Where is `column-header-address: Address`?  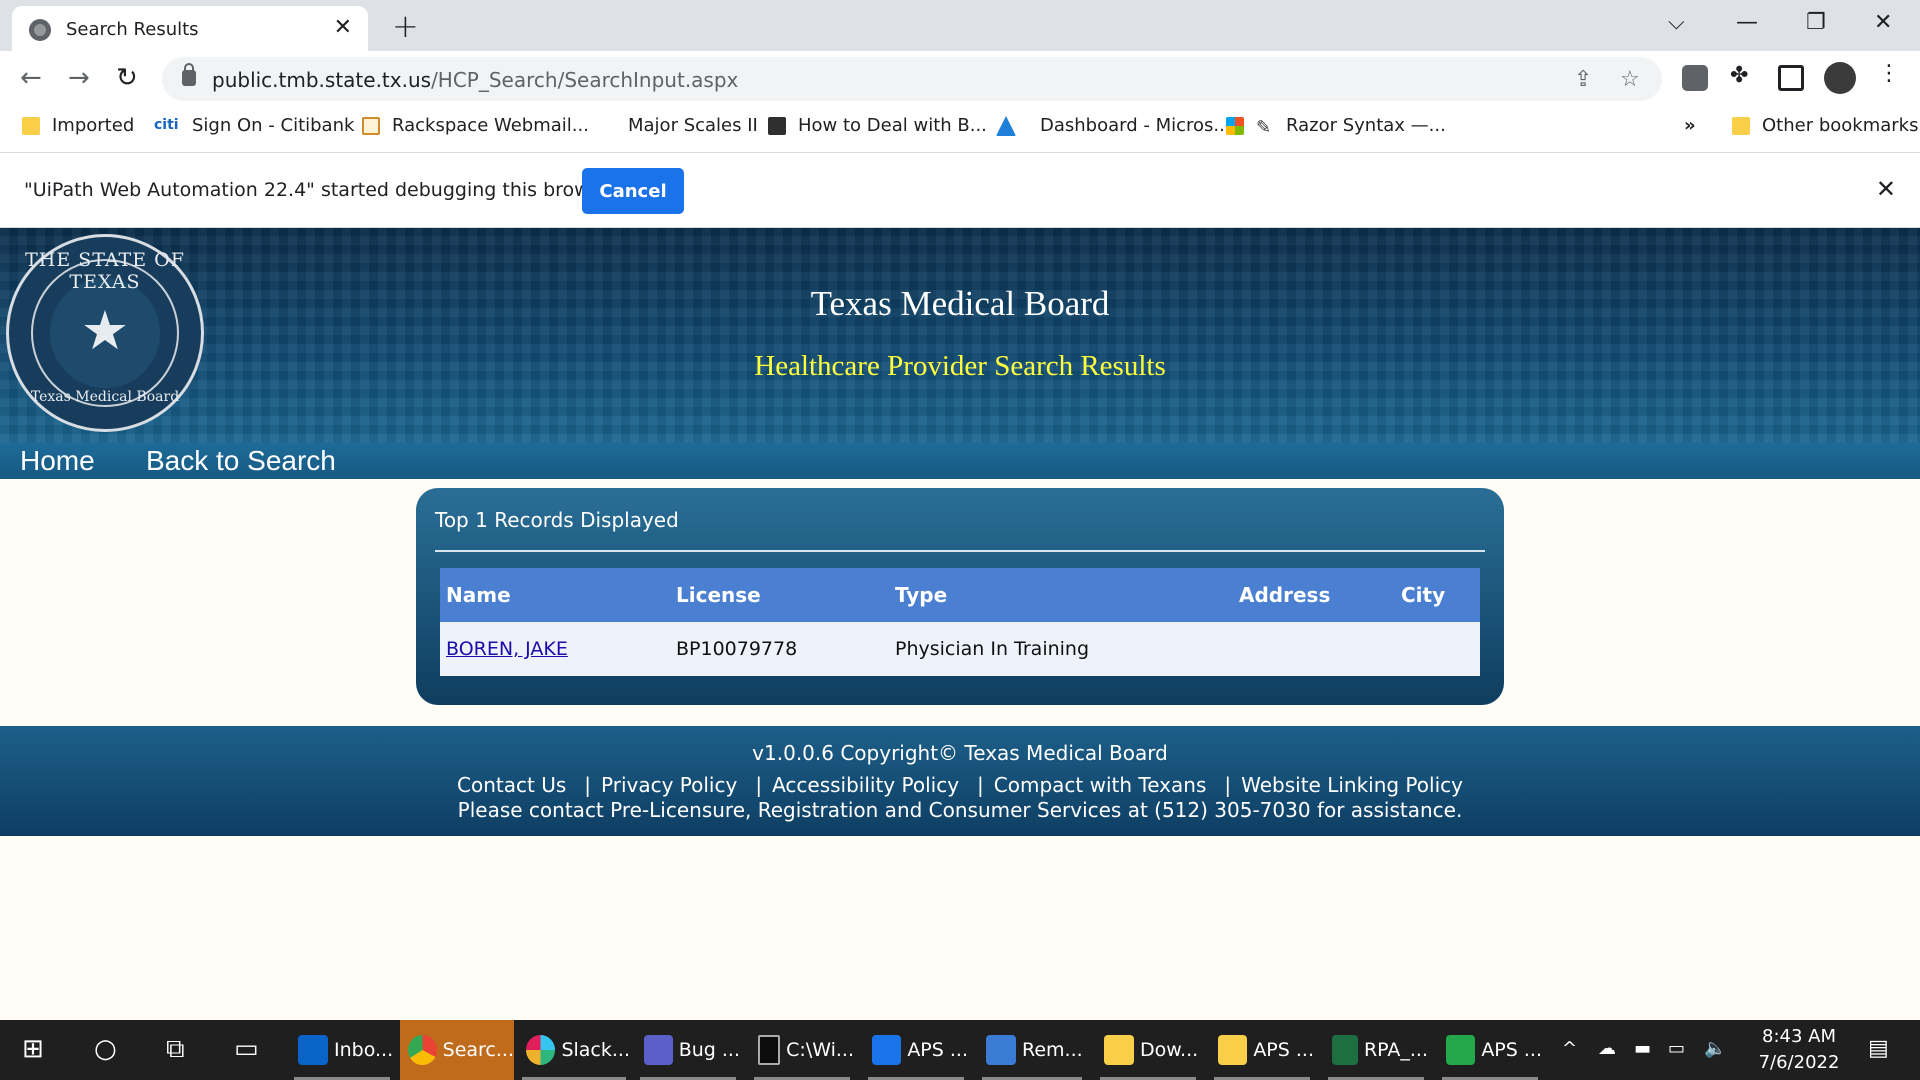 column-header-address: Address is located at coordinates (1314, 595).